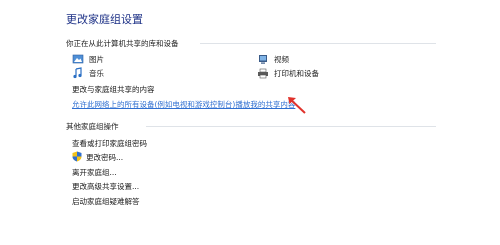 This screenshot has height=245, width=500. Describe the element at coordinates (96, 59) in the screenshot. I see `library-label: 图片` at that location.